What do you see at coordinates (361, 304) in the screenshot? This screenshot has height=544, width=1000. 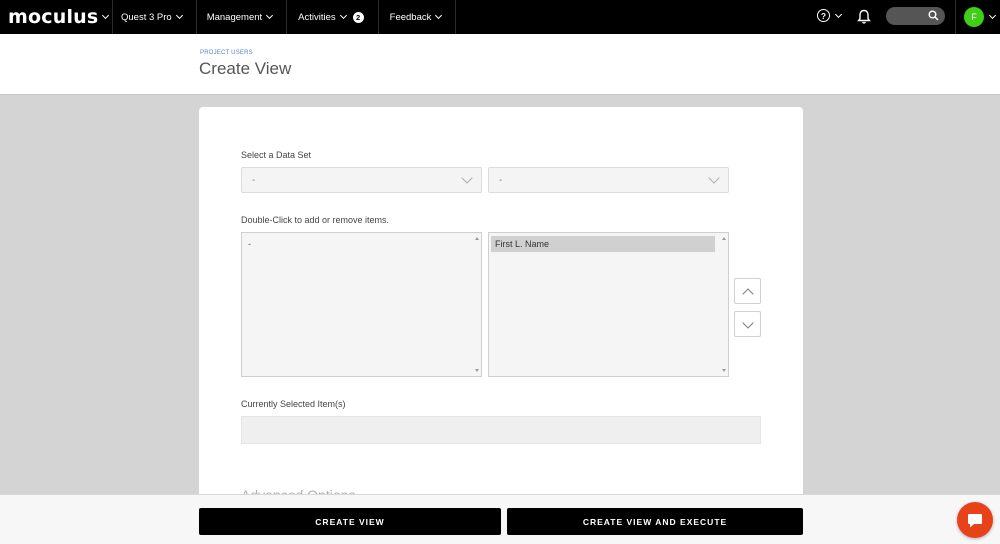 I see `available-items-list: -` at bounding box center [361, 304].